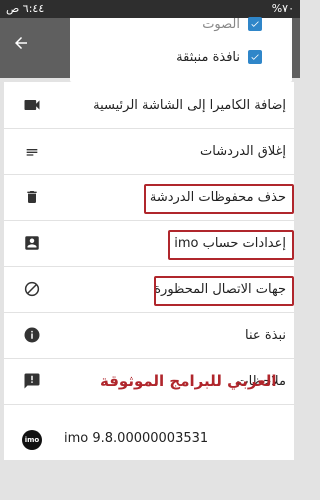 The image size is (320, 500). Describe the element at coordinates (188, 381) in the screenshot. I see `watermark-text: العربي للبرامج الموثوقة` at that location.